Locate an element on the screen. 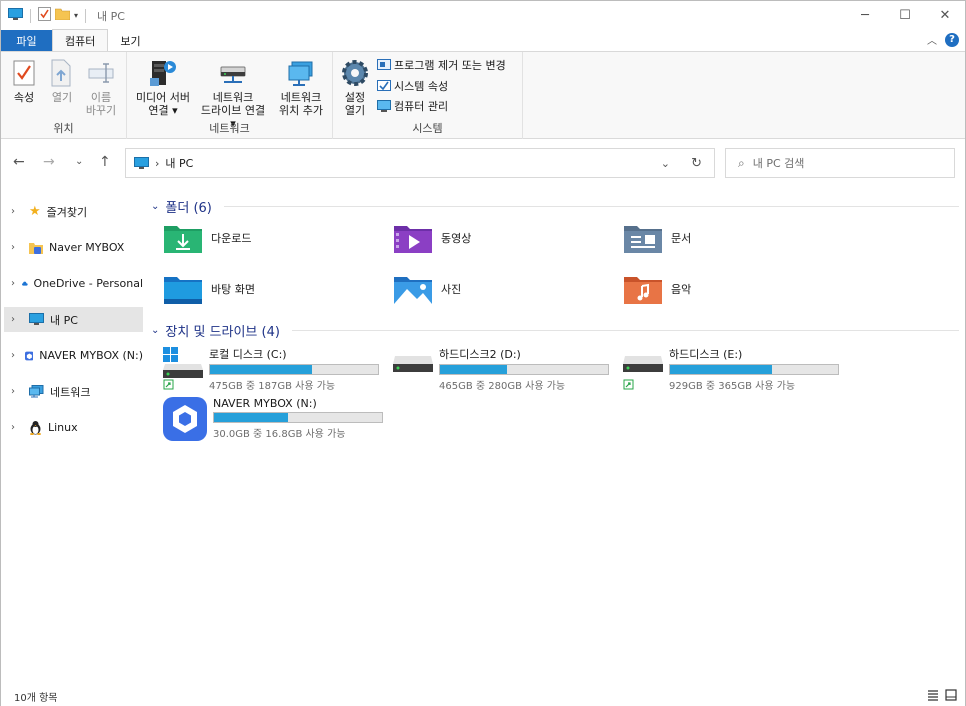 The height and width of the screenshot is (706, 966). open-icon is located at coordinates (62, 73).